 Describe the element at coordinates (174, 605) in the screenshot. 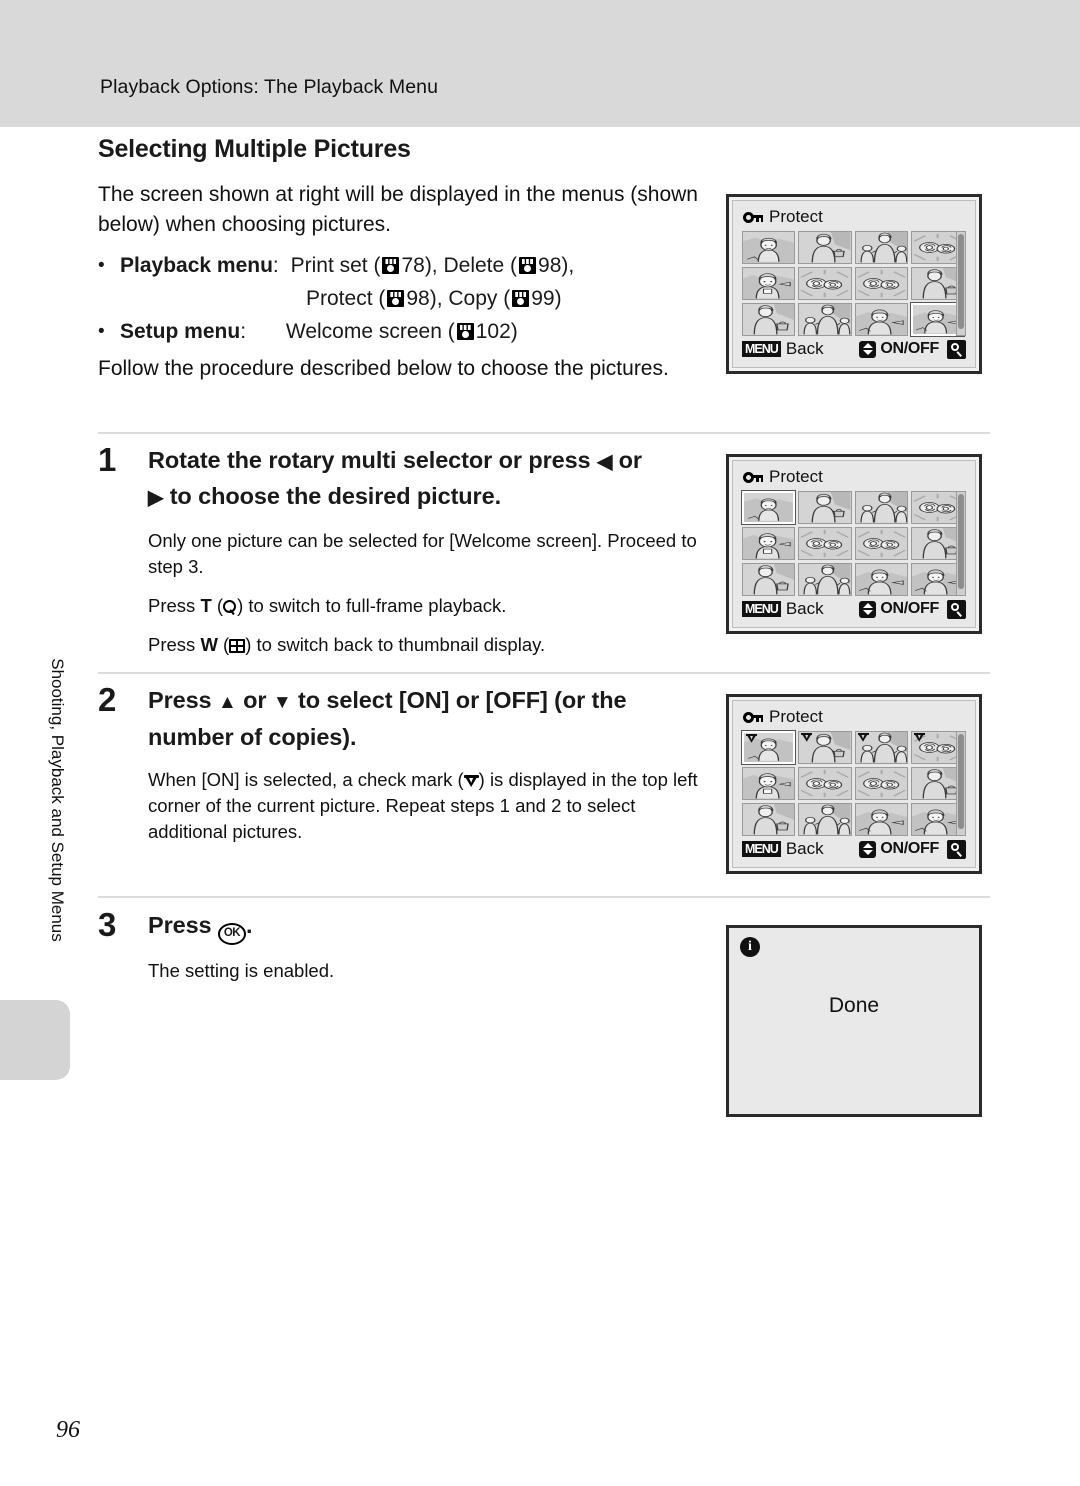

I see `step-1-p2-a: Press` at that location.